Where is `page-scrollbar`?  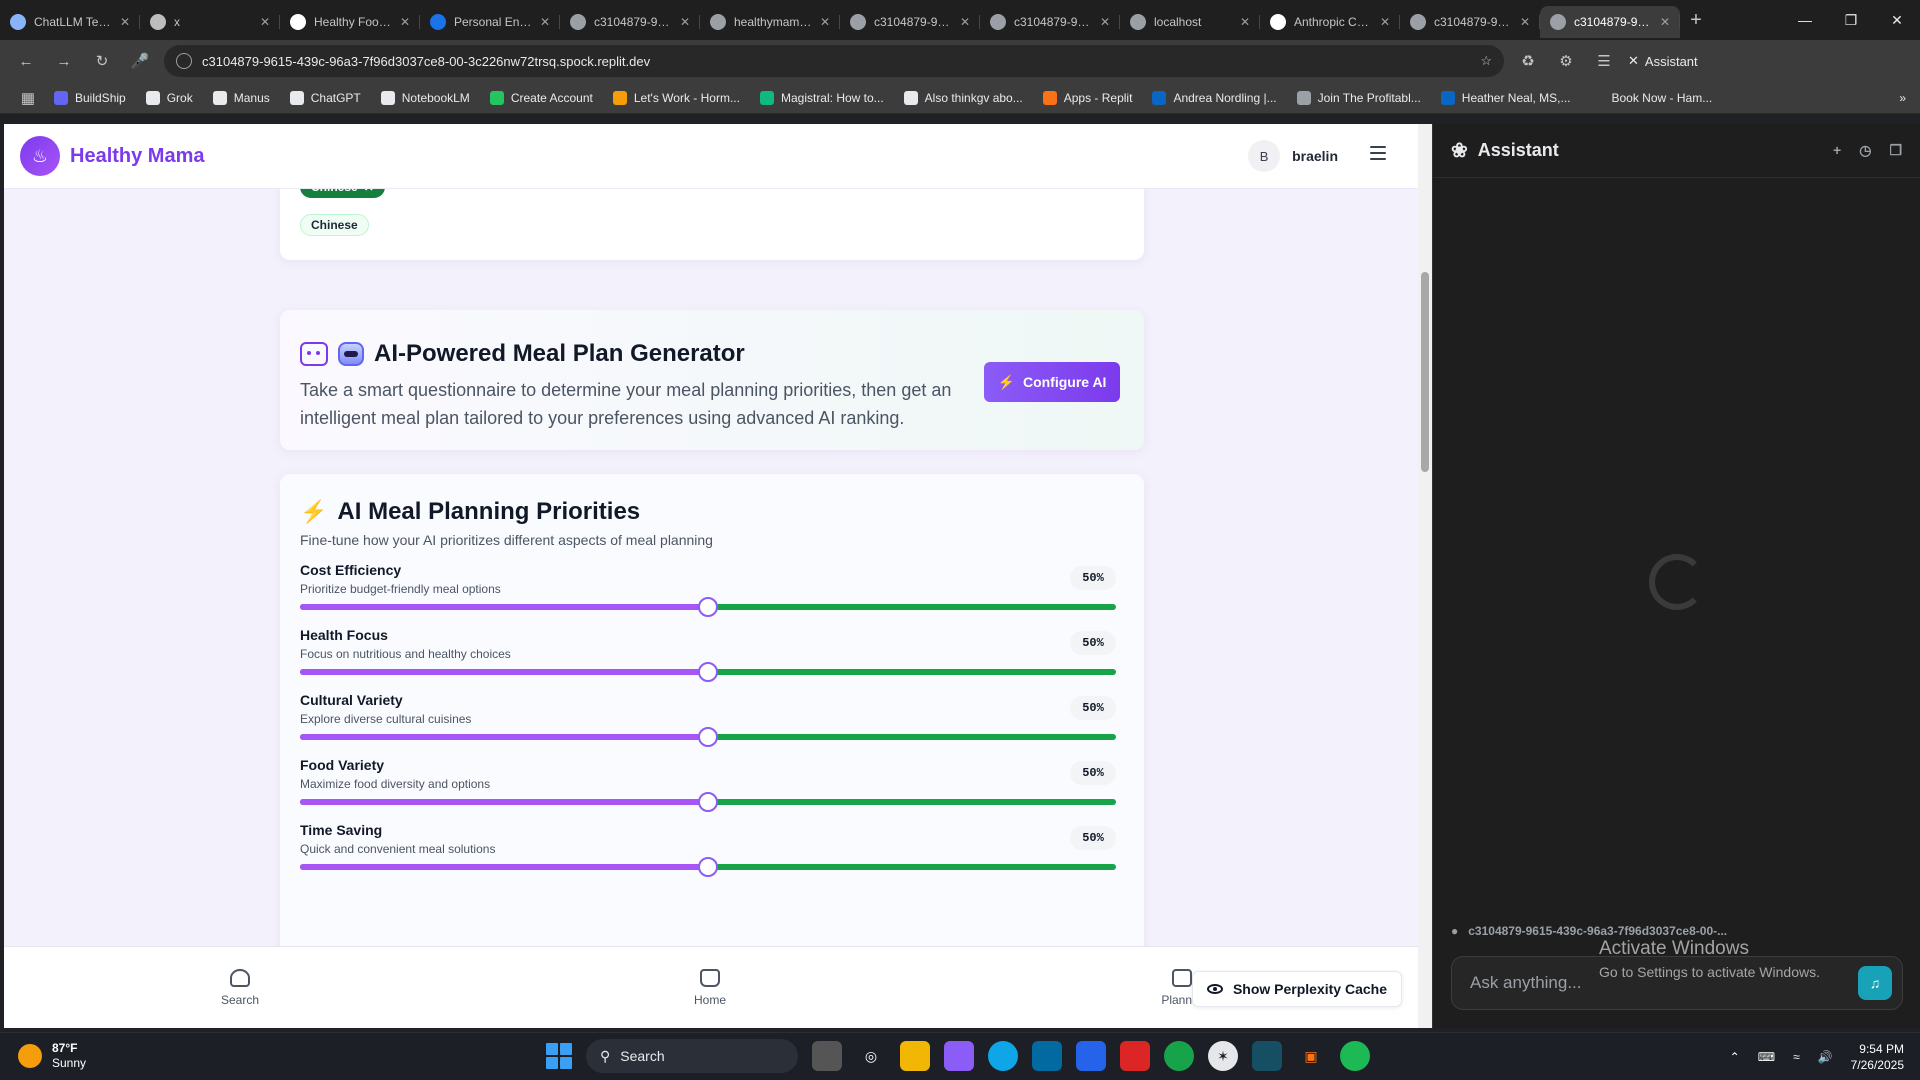 page-scrollbar is located at coordinates (1425, 576).